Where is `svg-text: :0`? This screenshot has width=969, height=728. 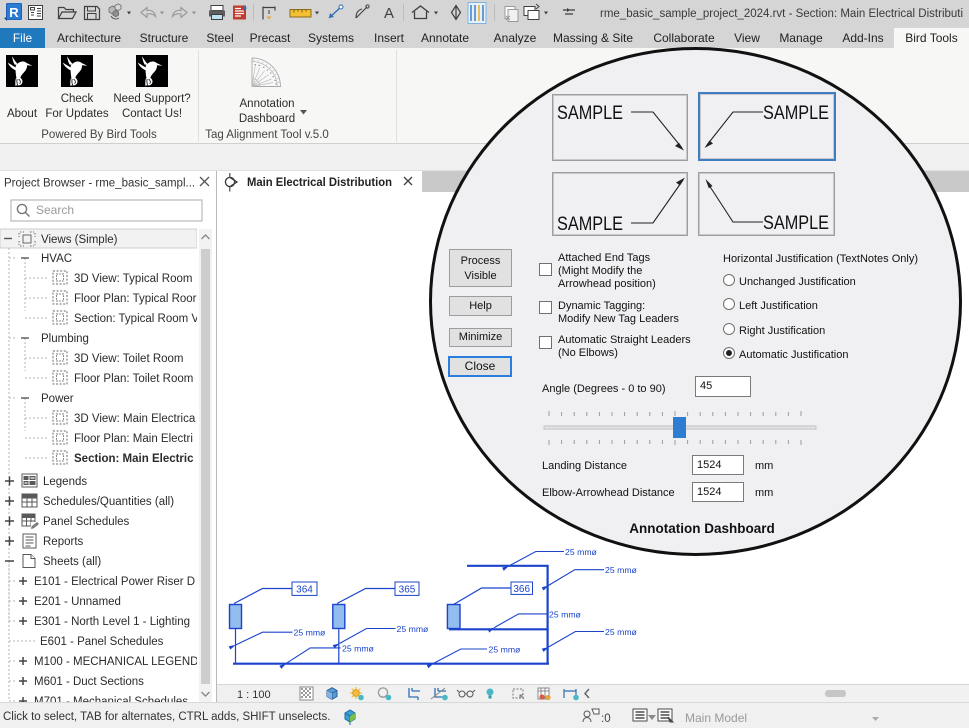 svg-text: :0 is located at coordinates (606, 719).